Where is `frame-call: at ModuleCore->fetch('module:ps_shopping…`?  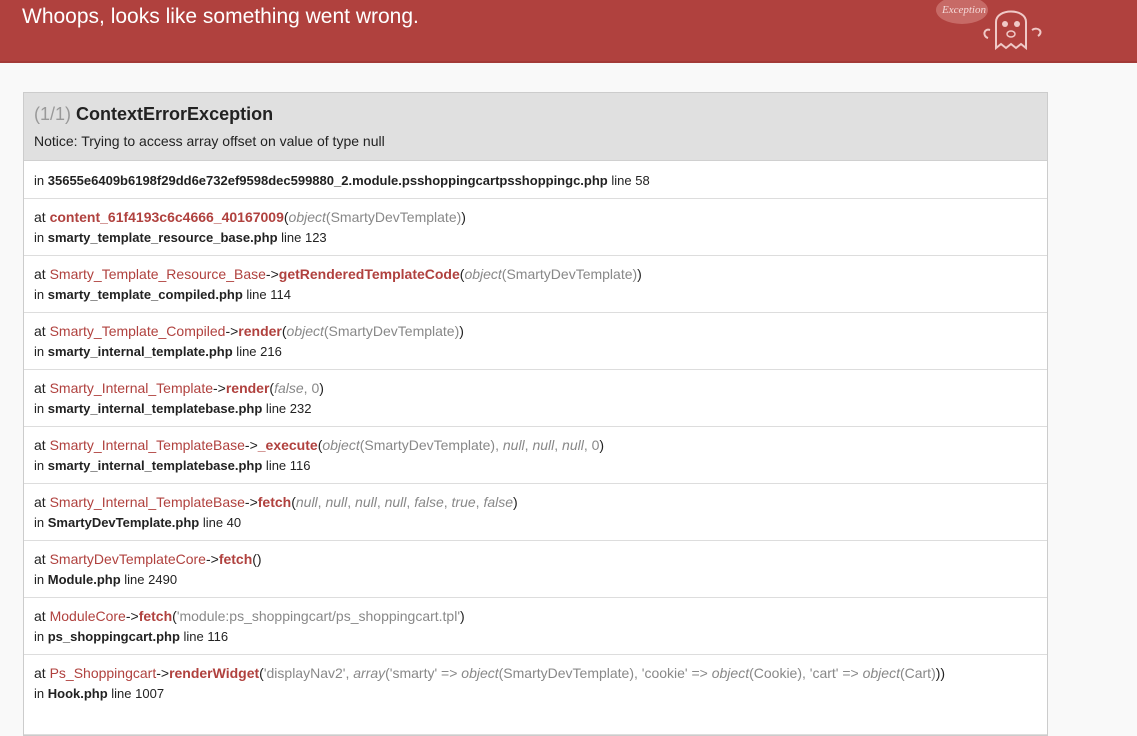 frame-call: at ModuleCore->fetch('module:ps_shopping… is located at coordinates (535, 616).